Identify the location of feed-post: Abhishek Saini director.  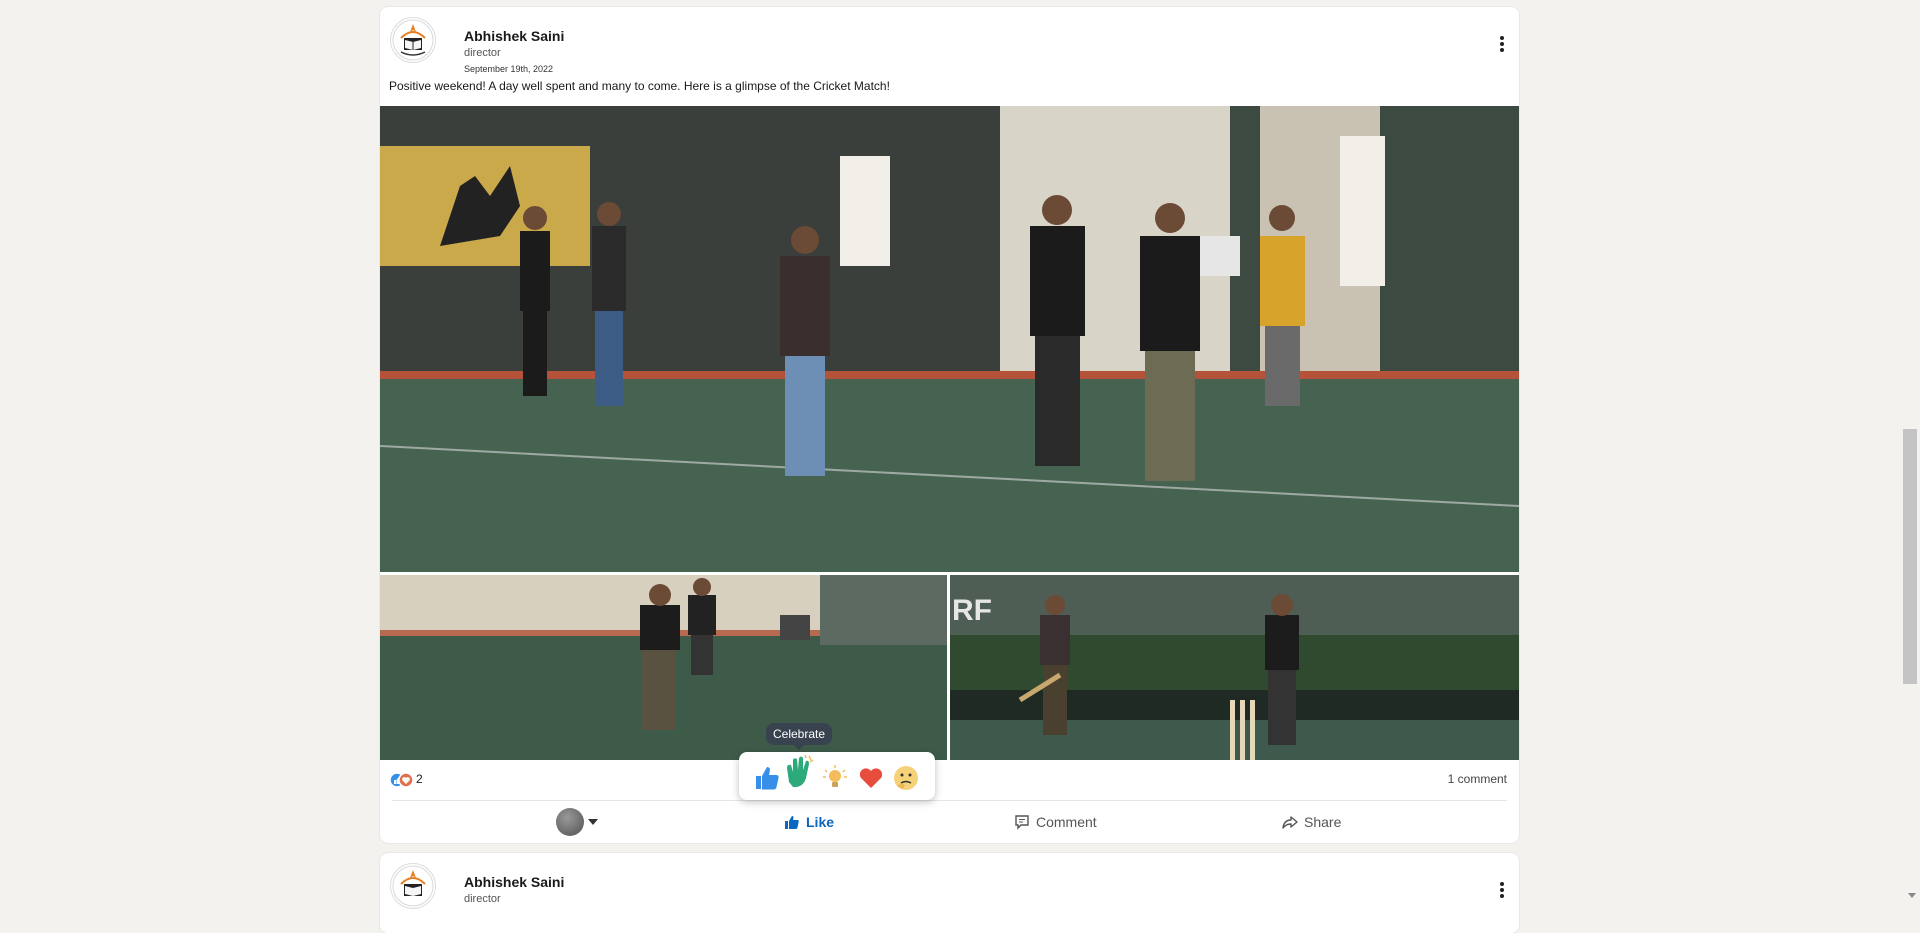
(949, 893).